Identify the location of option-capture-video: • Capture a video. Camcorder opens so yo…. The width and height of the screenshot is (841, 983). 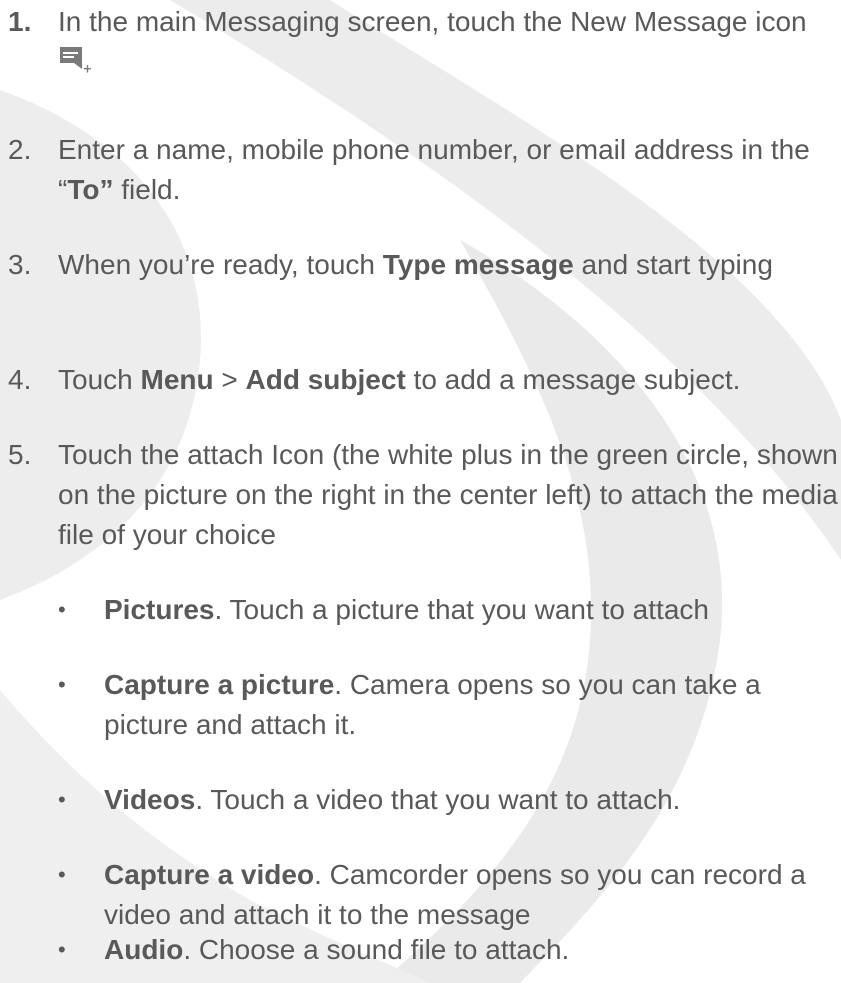
(449, 895).